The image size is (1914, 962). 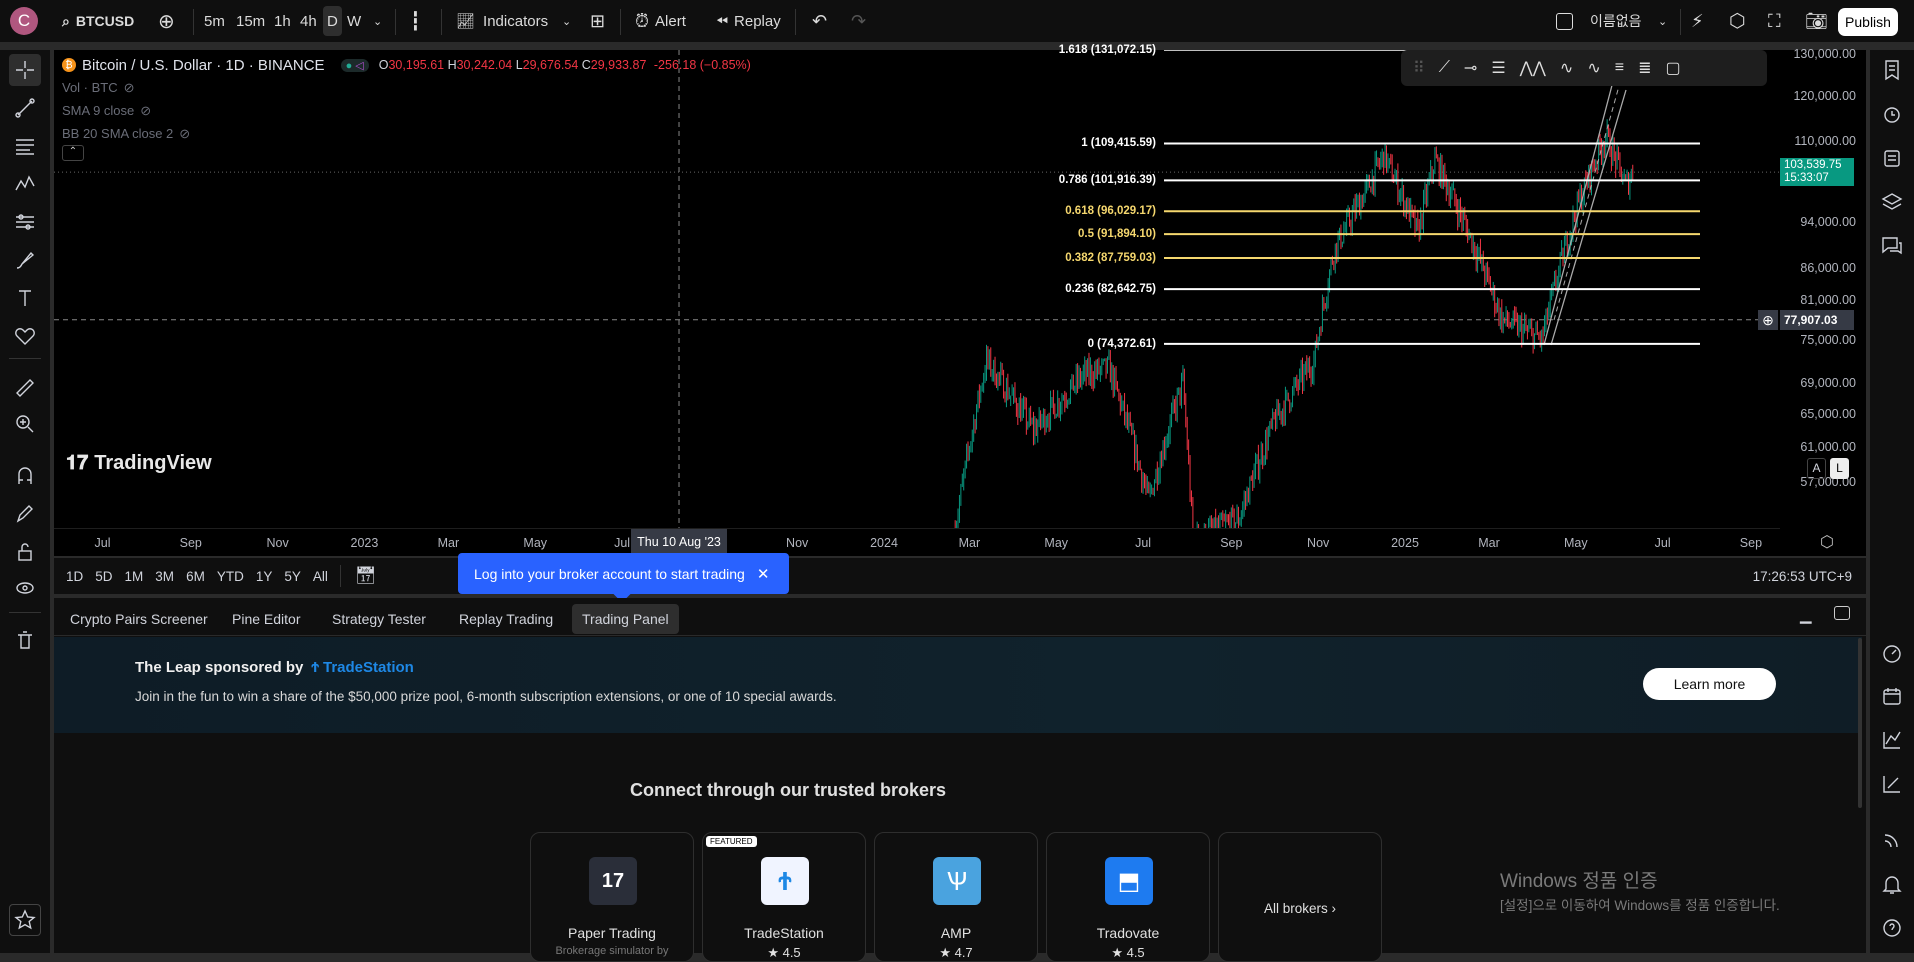 What do you see at coordinates (1533, 68) in the screenshot?
I see `xabcd-pattern-icon: ⋀⋀` at bounding box center [1533, 68].